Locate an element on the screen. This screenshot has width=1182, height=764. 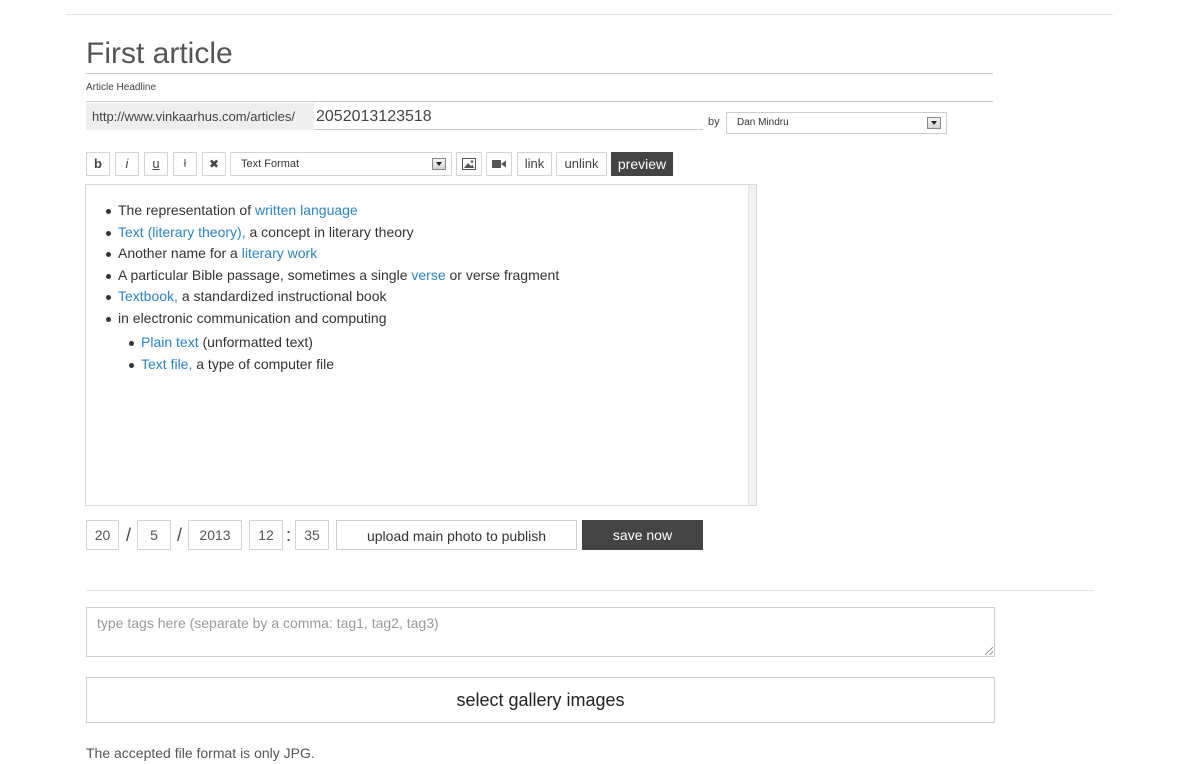
text-format-select: Text Format is located at coordinates (341, 164).